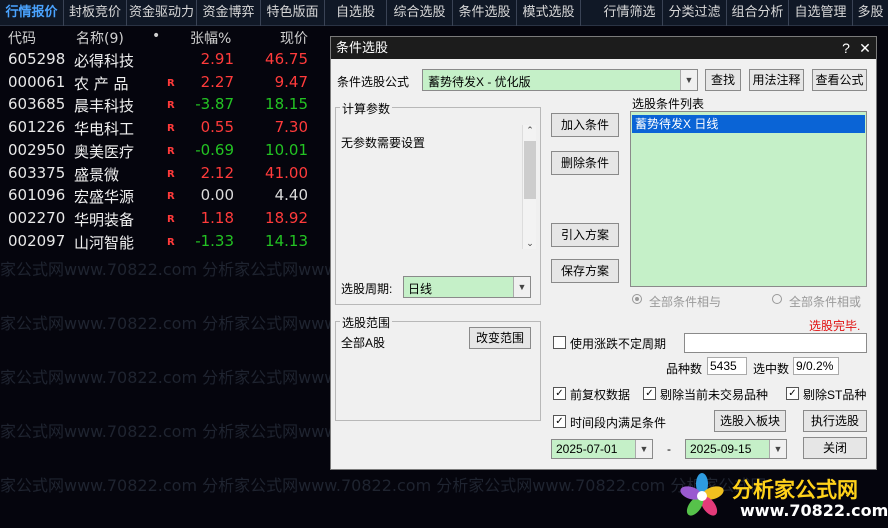 The height and width of the screenshot is (528, 888). What do you see at coordinates (171, 219) in the screenshot?
I see `margin-flag: R` at bounding box center [171, 219].